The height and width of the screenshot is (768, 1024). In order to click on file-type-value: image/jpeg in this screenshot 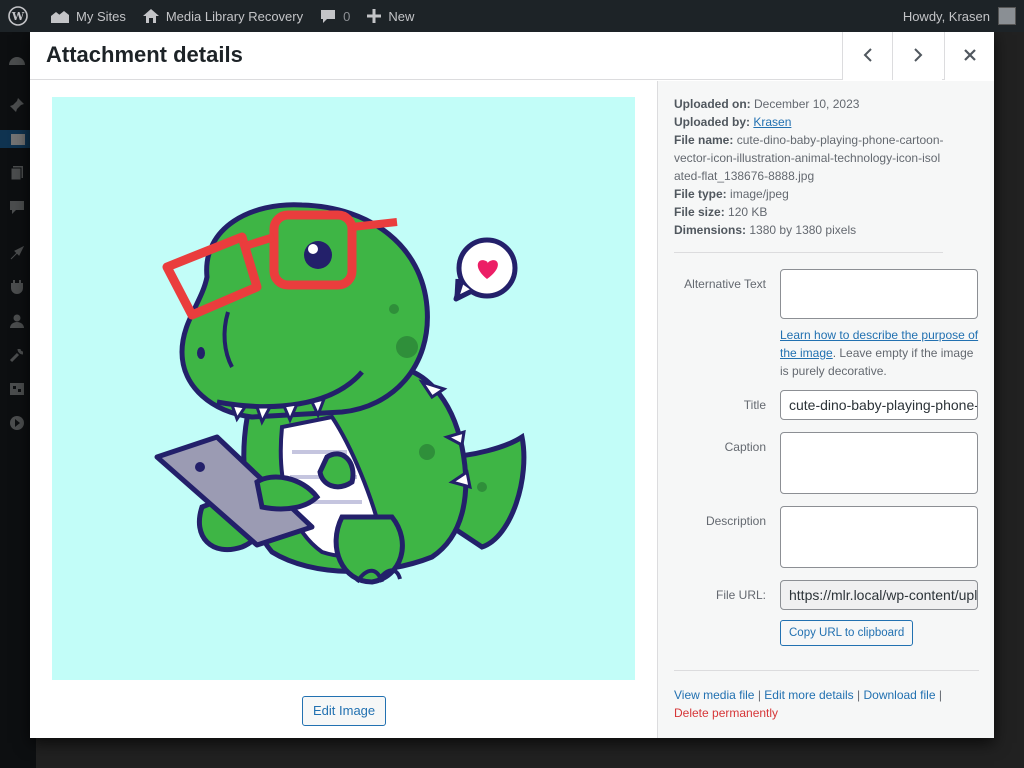, I will do `click(759, 194)`.